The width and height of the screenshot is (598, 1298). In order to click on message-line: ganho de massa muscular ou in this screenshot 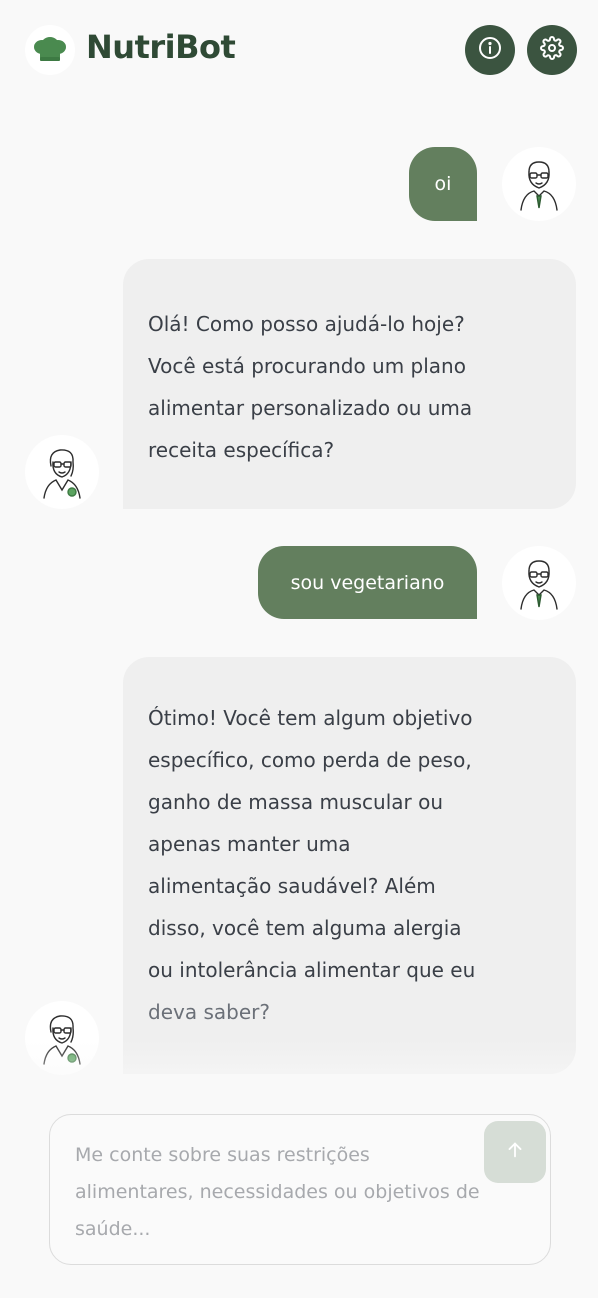, I will do `click(295, 802)`.